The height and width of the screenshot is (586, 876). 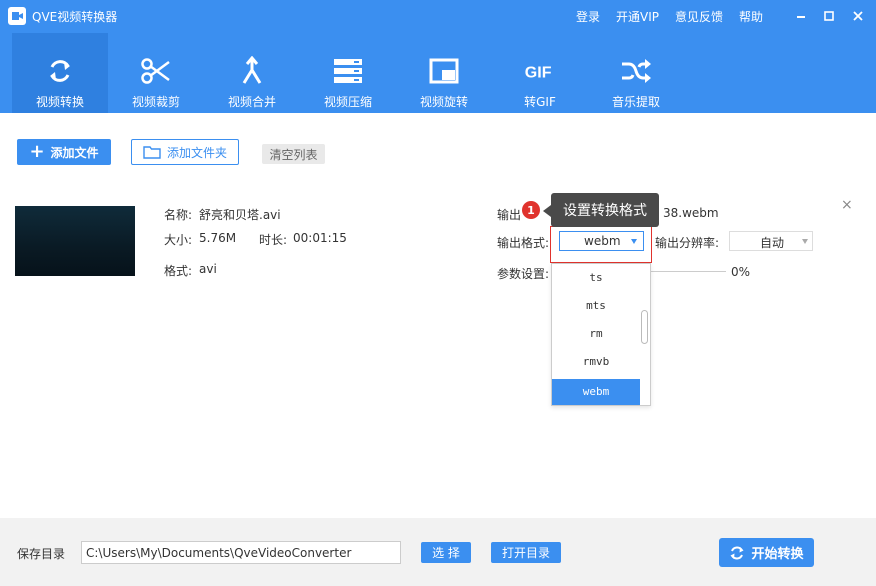 I want to click on format-option-webm: webm, so click(x=596, y=392).